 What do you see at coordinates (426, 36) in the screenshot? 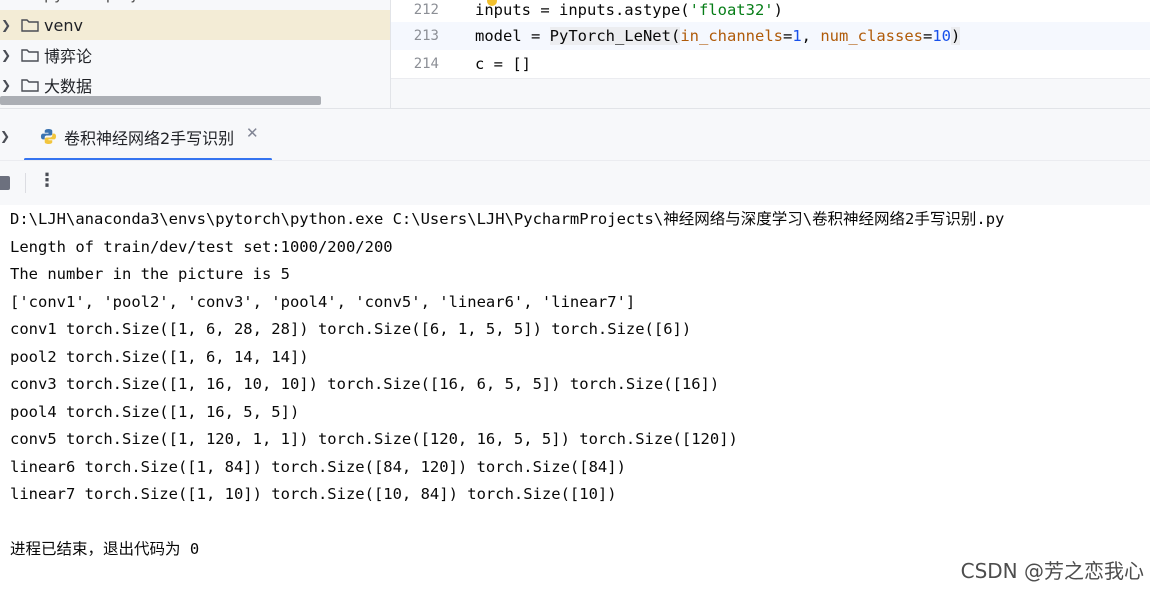
I see `line-number: 213` at bounding box center [426, 36].